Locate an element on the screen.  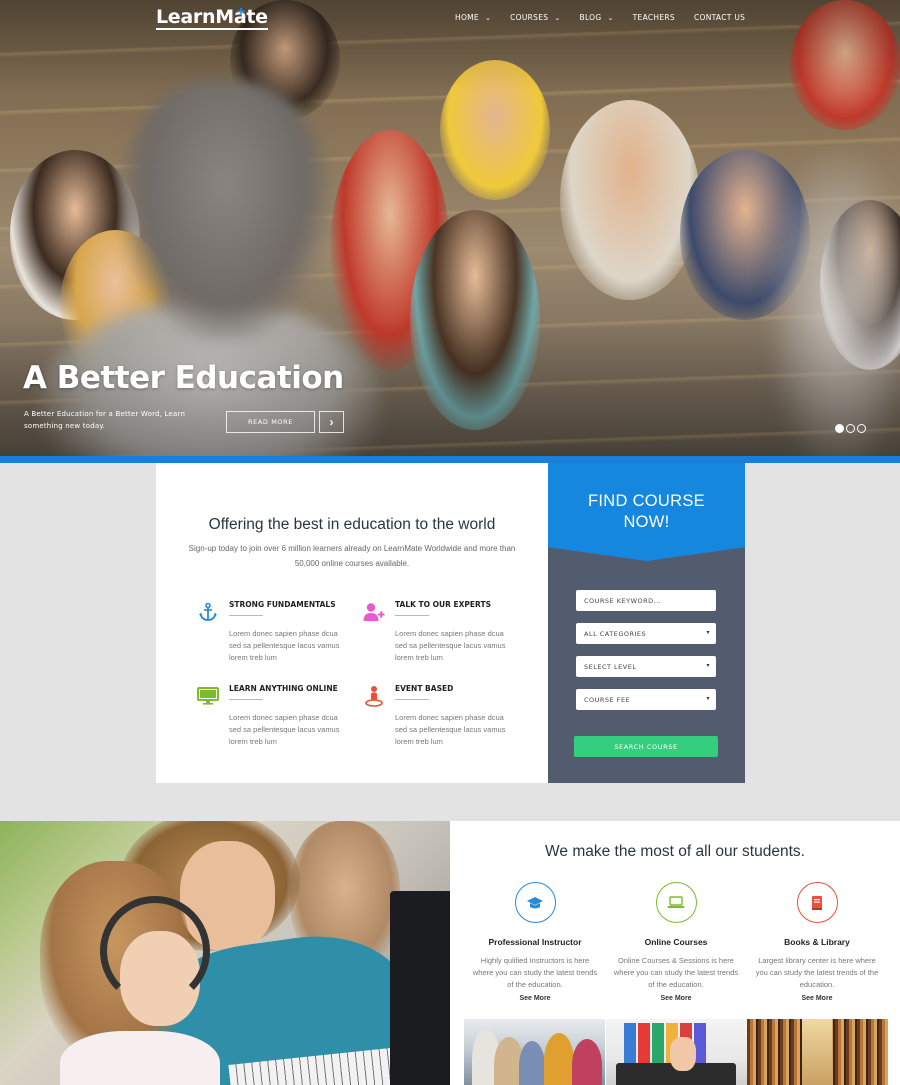
fee-select: COURSE FEE ▾ is located at coordinates (646, 699).